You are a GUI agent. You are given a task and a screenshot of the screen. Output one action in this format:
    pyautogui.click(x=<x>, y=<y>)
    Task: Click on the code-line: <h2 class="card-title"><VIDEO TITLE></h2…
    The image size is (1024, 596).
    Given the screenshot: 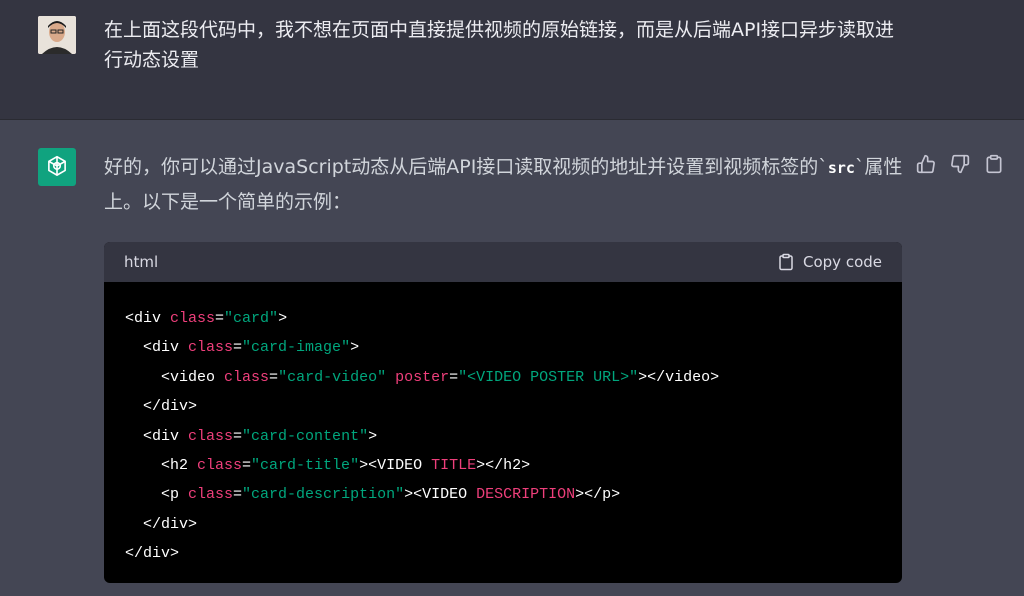 What is the action you would take?
    pyautogui.click(x=503, y=465)
    